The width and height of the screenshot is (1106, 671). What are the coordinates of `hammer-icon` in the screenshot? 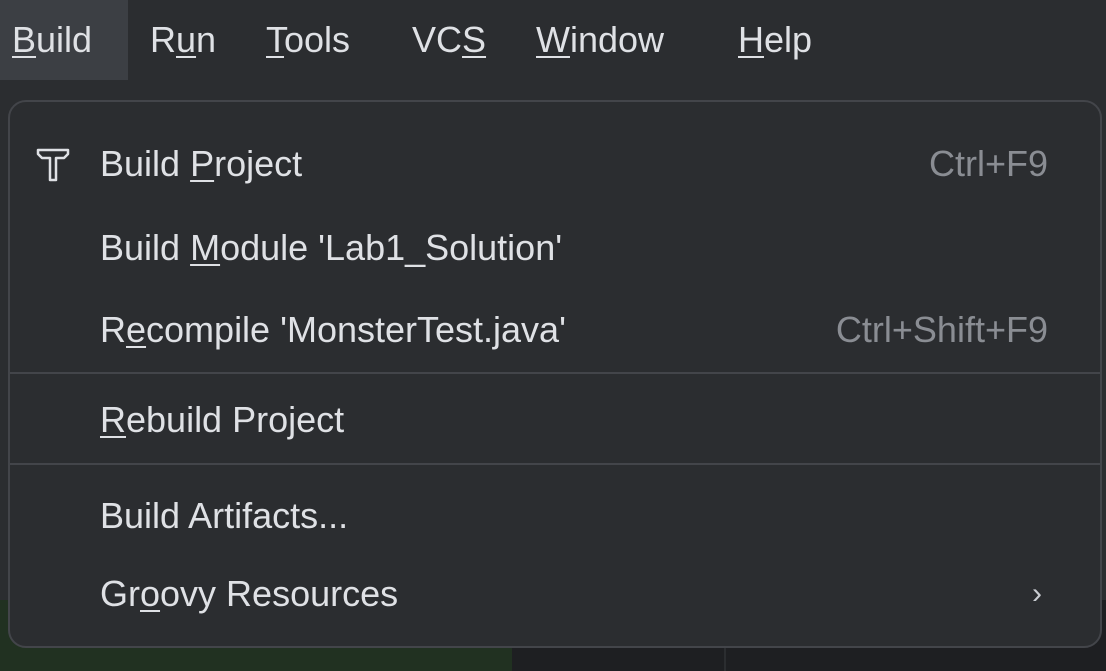 It's located at (53, 165).